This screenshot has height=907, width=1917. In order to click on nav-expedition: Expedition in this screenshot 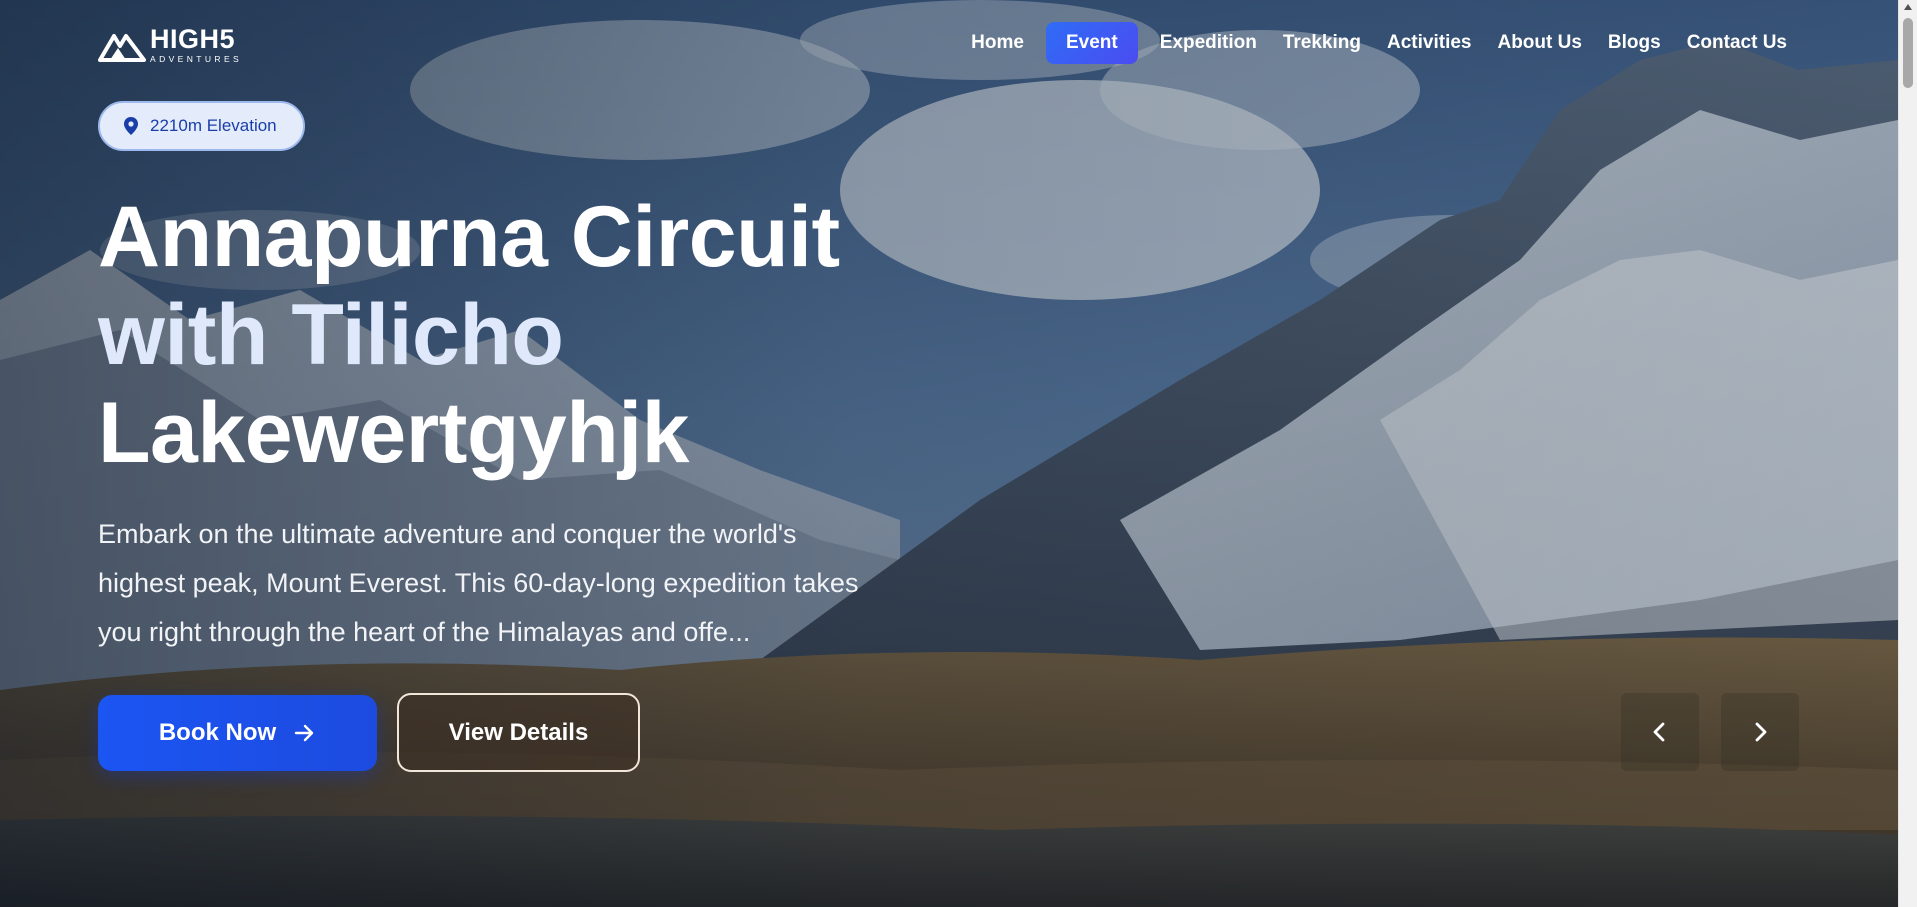, I will do `click(1208, 43)`.